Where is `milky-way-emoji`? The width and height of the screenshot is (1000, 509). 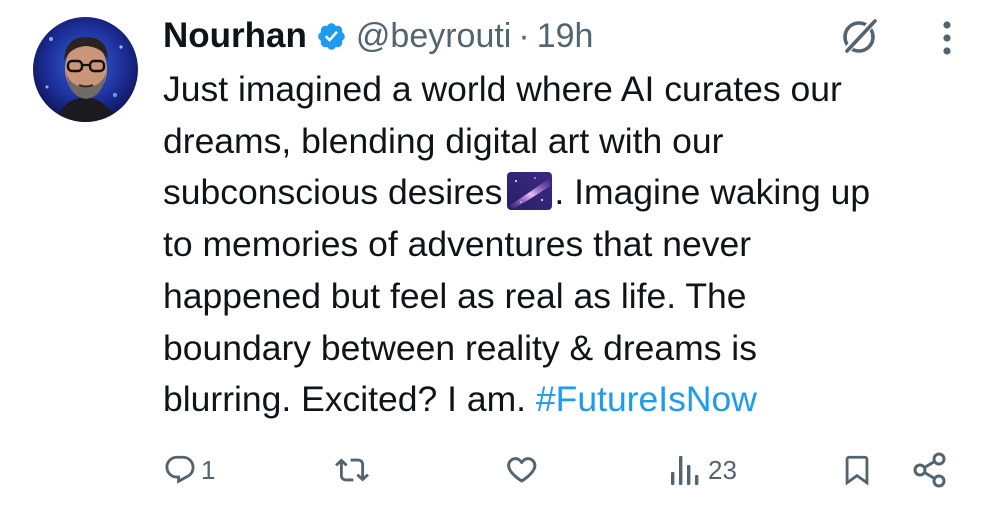
milky-way-emoji is located at coordinates (530, 191).